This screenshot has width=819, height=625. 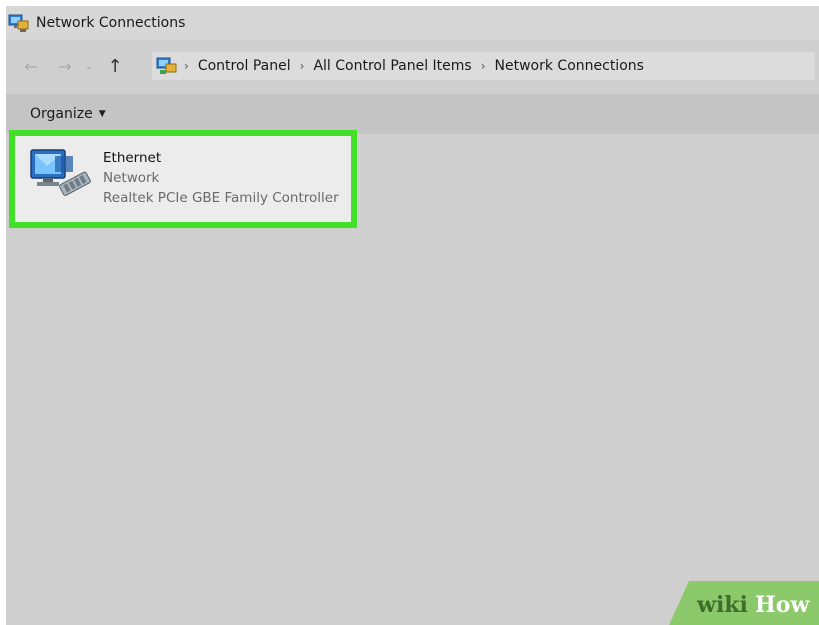 What do you see at coordinates (89, 66) in the screenshot?
I see `recent-locations-chevron-icon: ⌄` at bounding box center [89, 66].